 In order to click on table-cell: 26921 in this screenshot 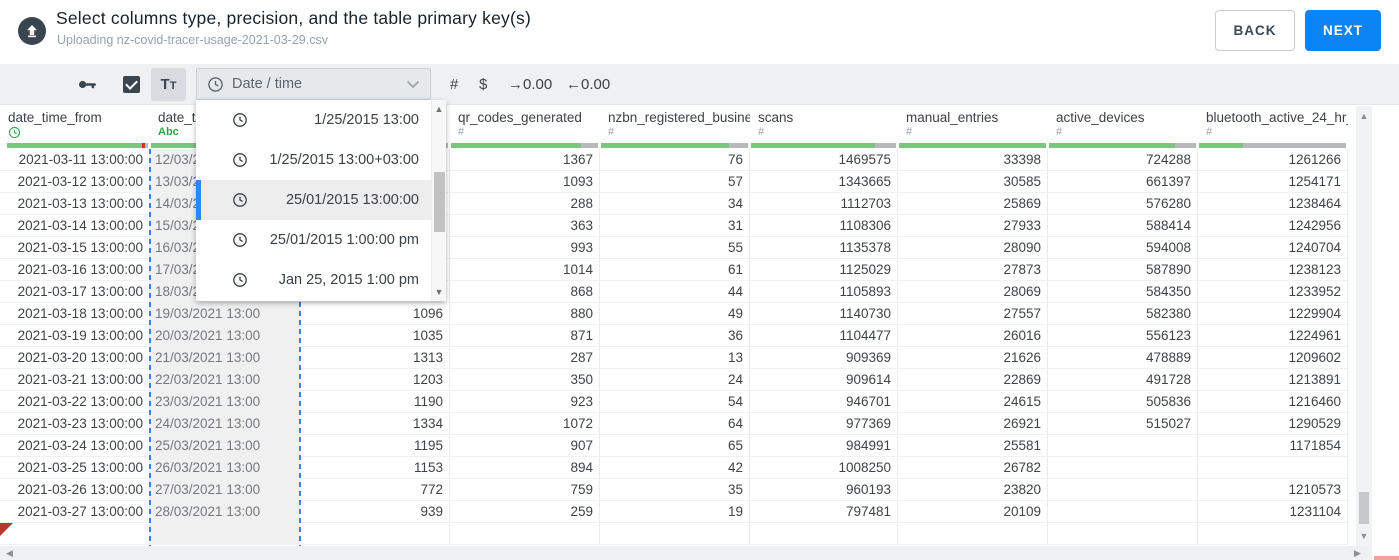, I will do `click(973, 423)`.